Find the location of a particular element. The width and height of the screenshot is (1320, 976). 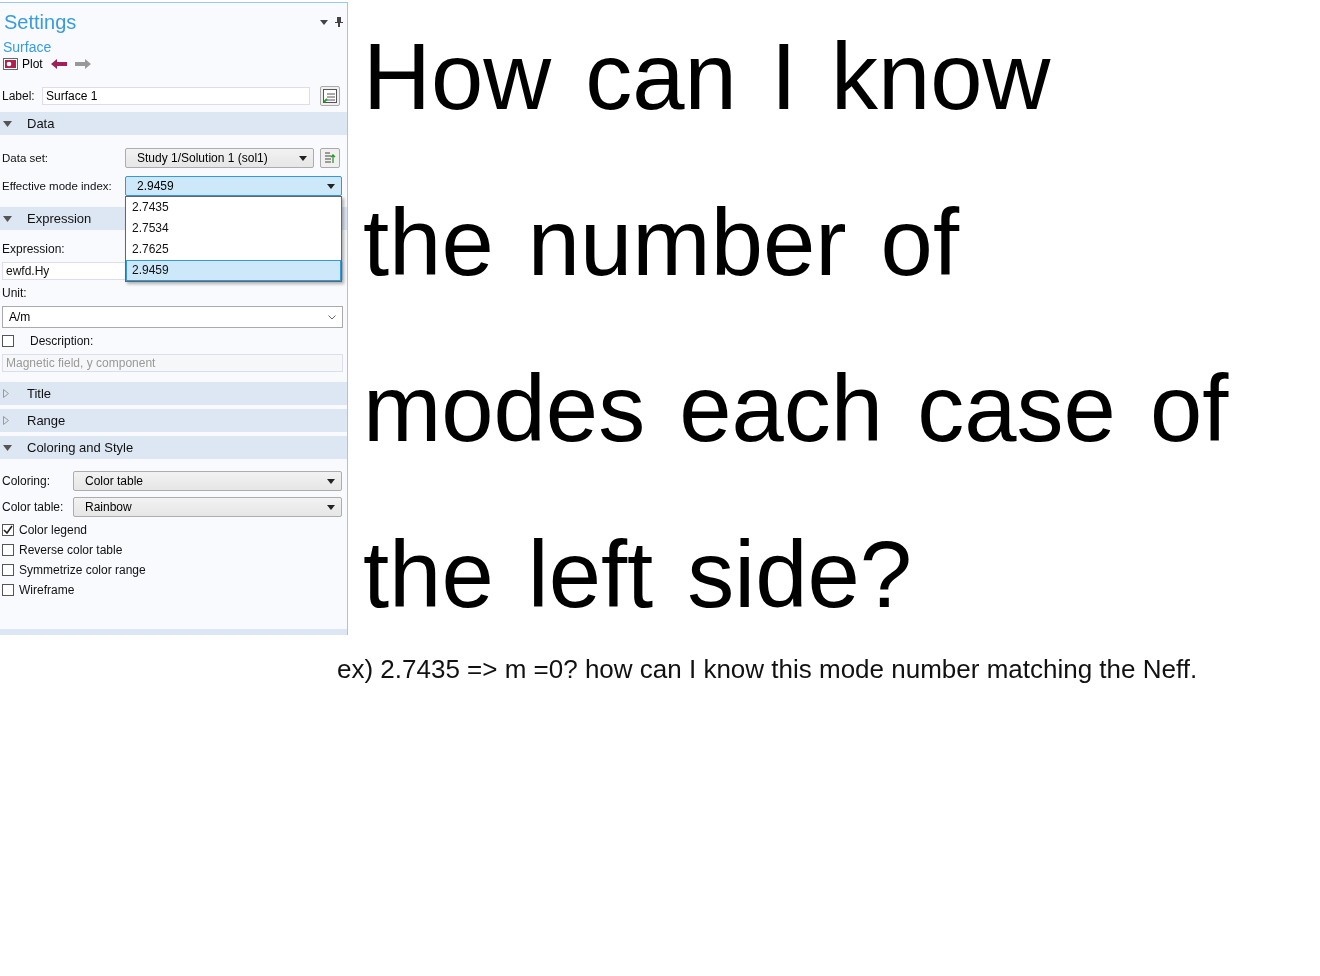

section-header: Title is located at coordinates (173, 393).